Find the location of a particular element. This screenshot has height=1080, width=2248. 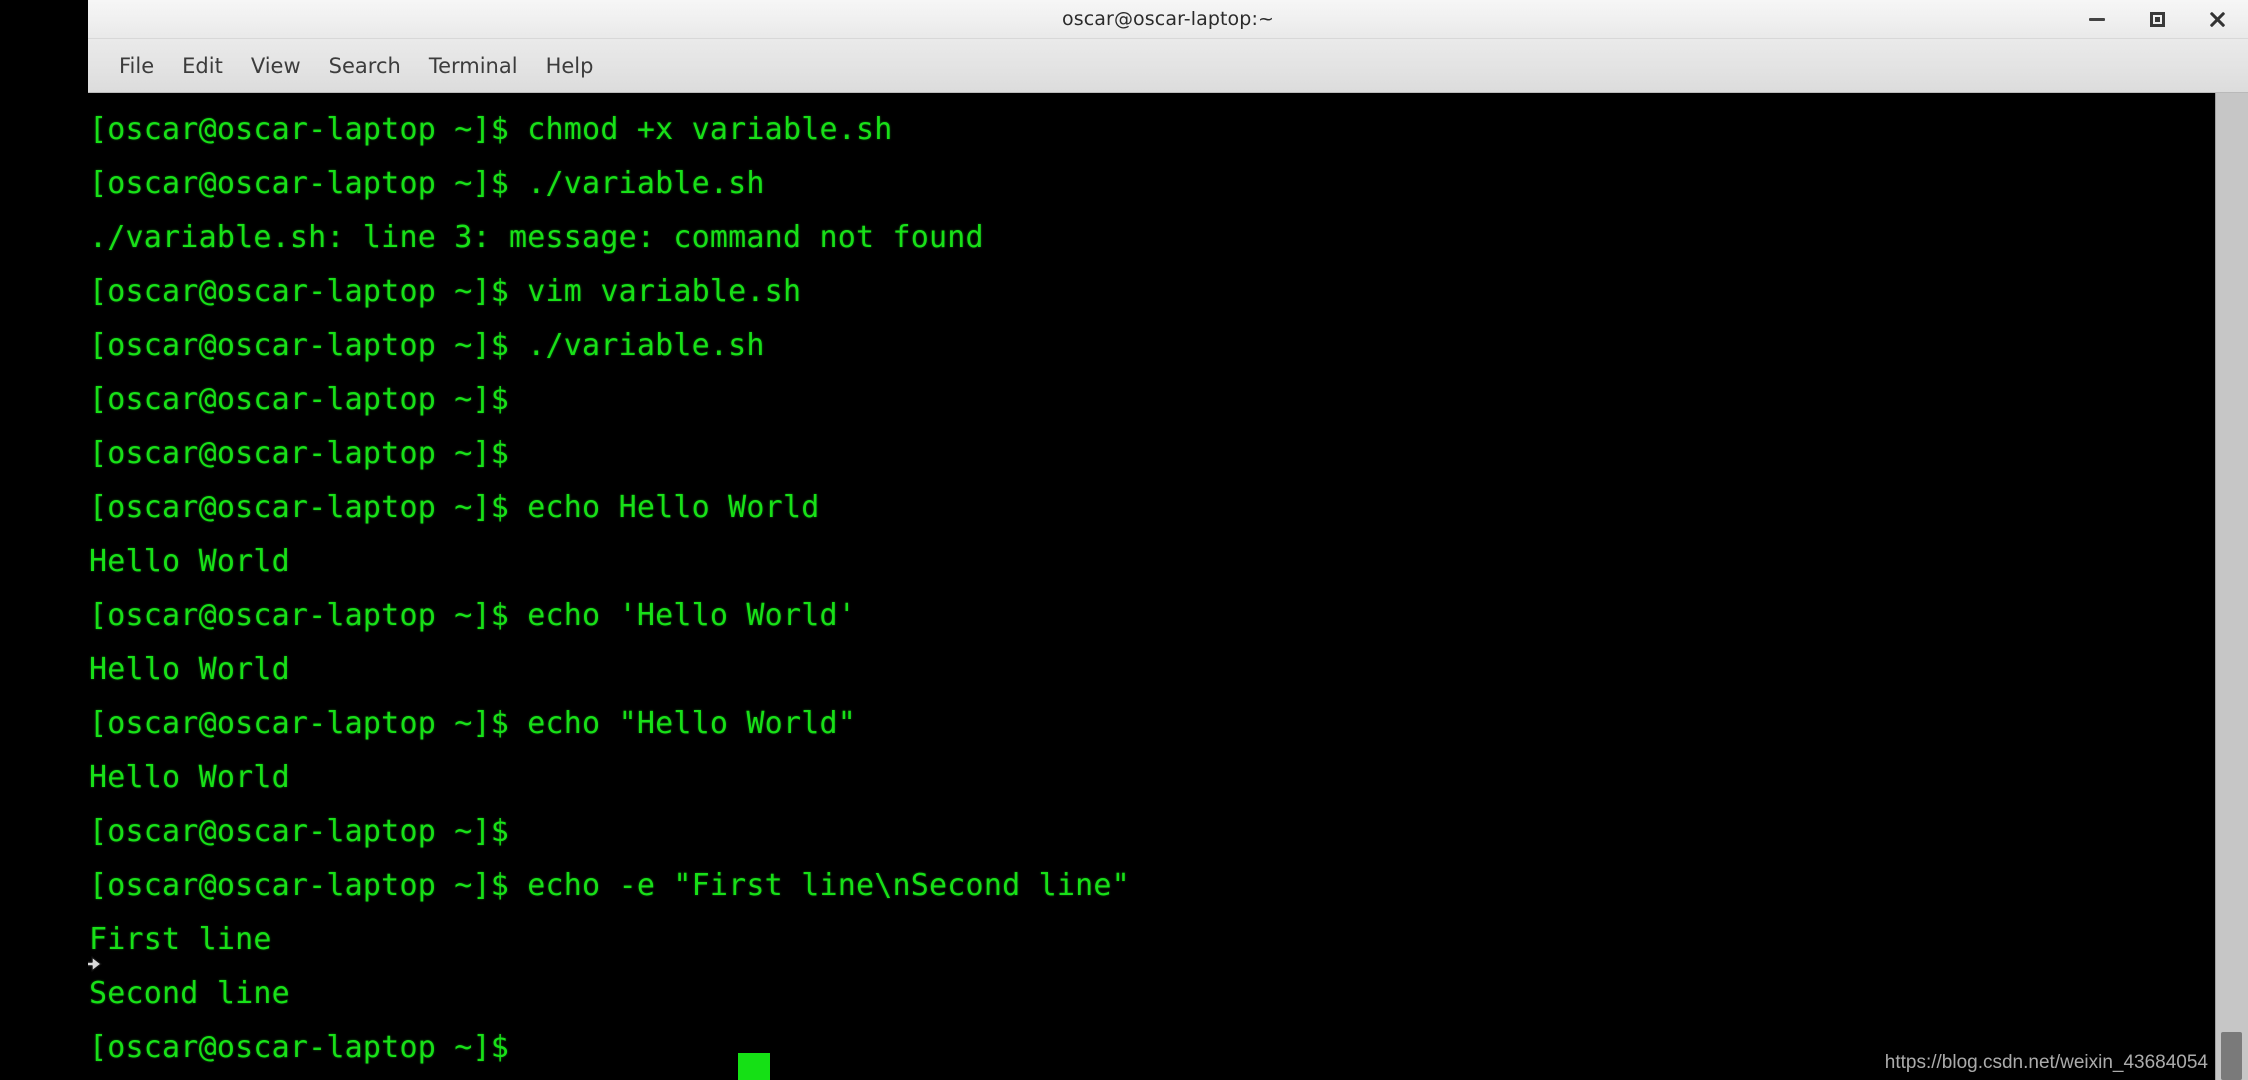

window-titlebar: oscar@oscar-laptop:~ is located at coordinates (1168, 19).